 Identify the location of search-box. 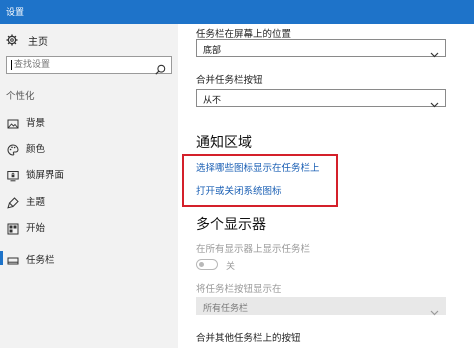
(89, 65).